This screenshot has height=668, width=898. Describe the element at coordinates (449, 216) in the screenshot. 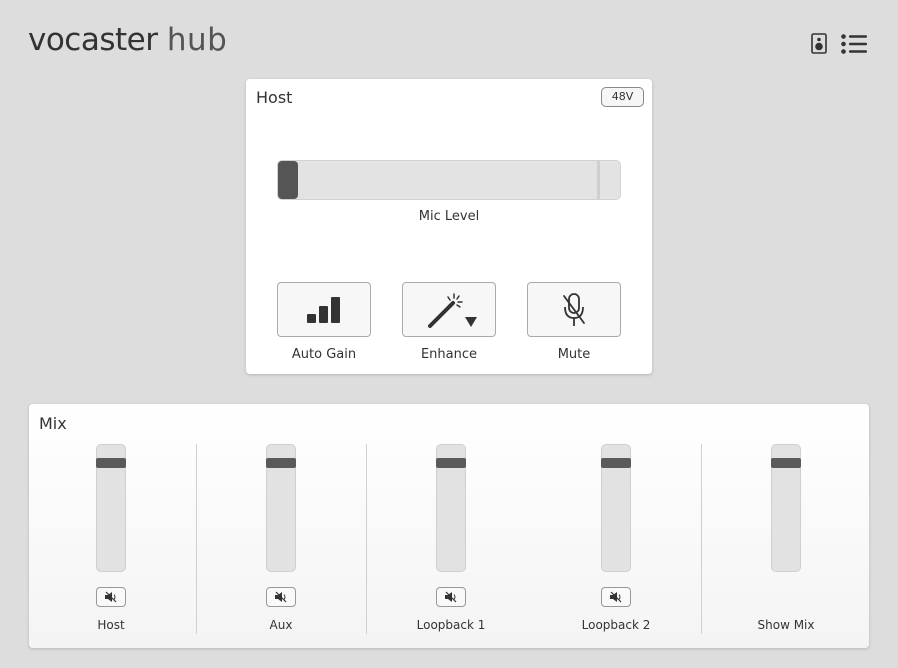

I see `mic-level-label: Mic Level` at that location.